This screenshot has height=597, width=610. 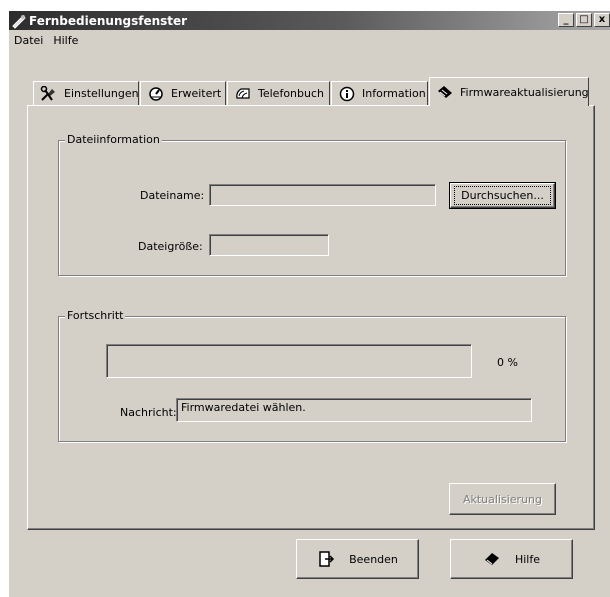 I want to click on progress-legend: Fortschritt, so click(x=95, y=315).